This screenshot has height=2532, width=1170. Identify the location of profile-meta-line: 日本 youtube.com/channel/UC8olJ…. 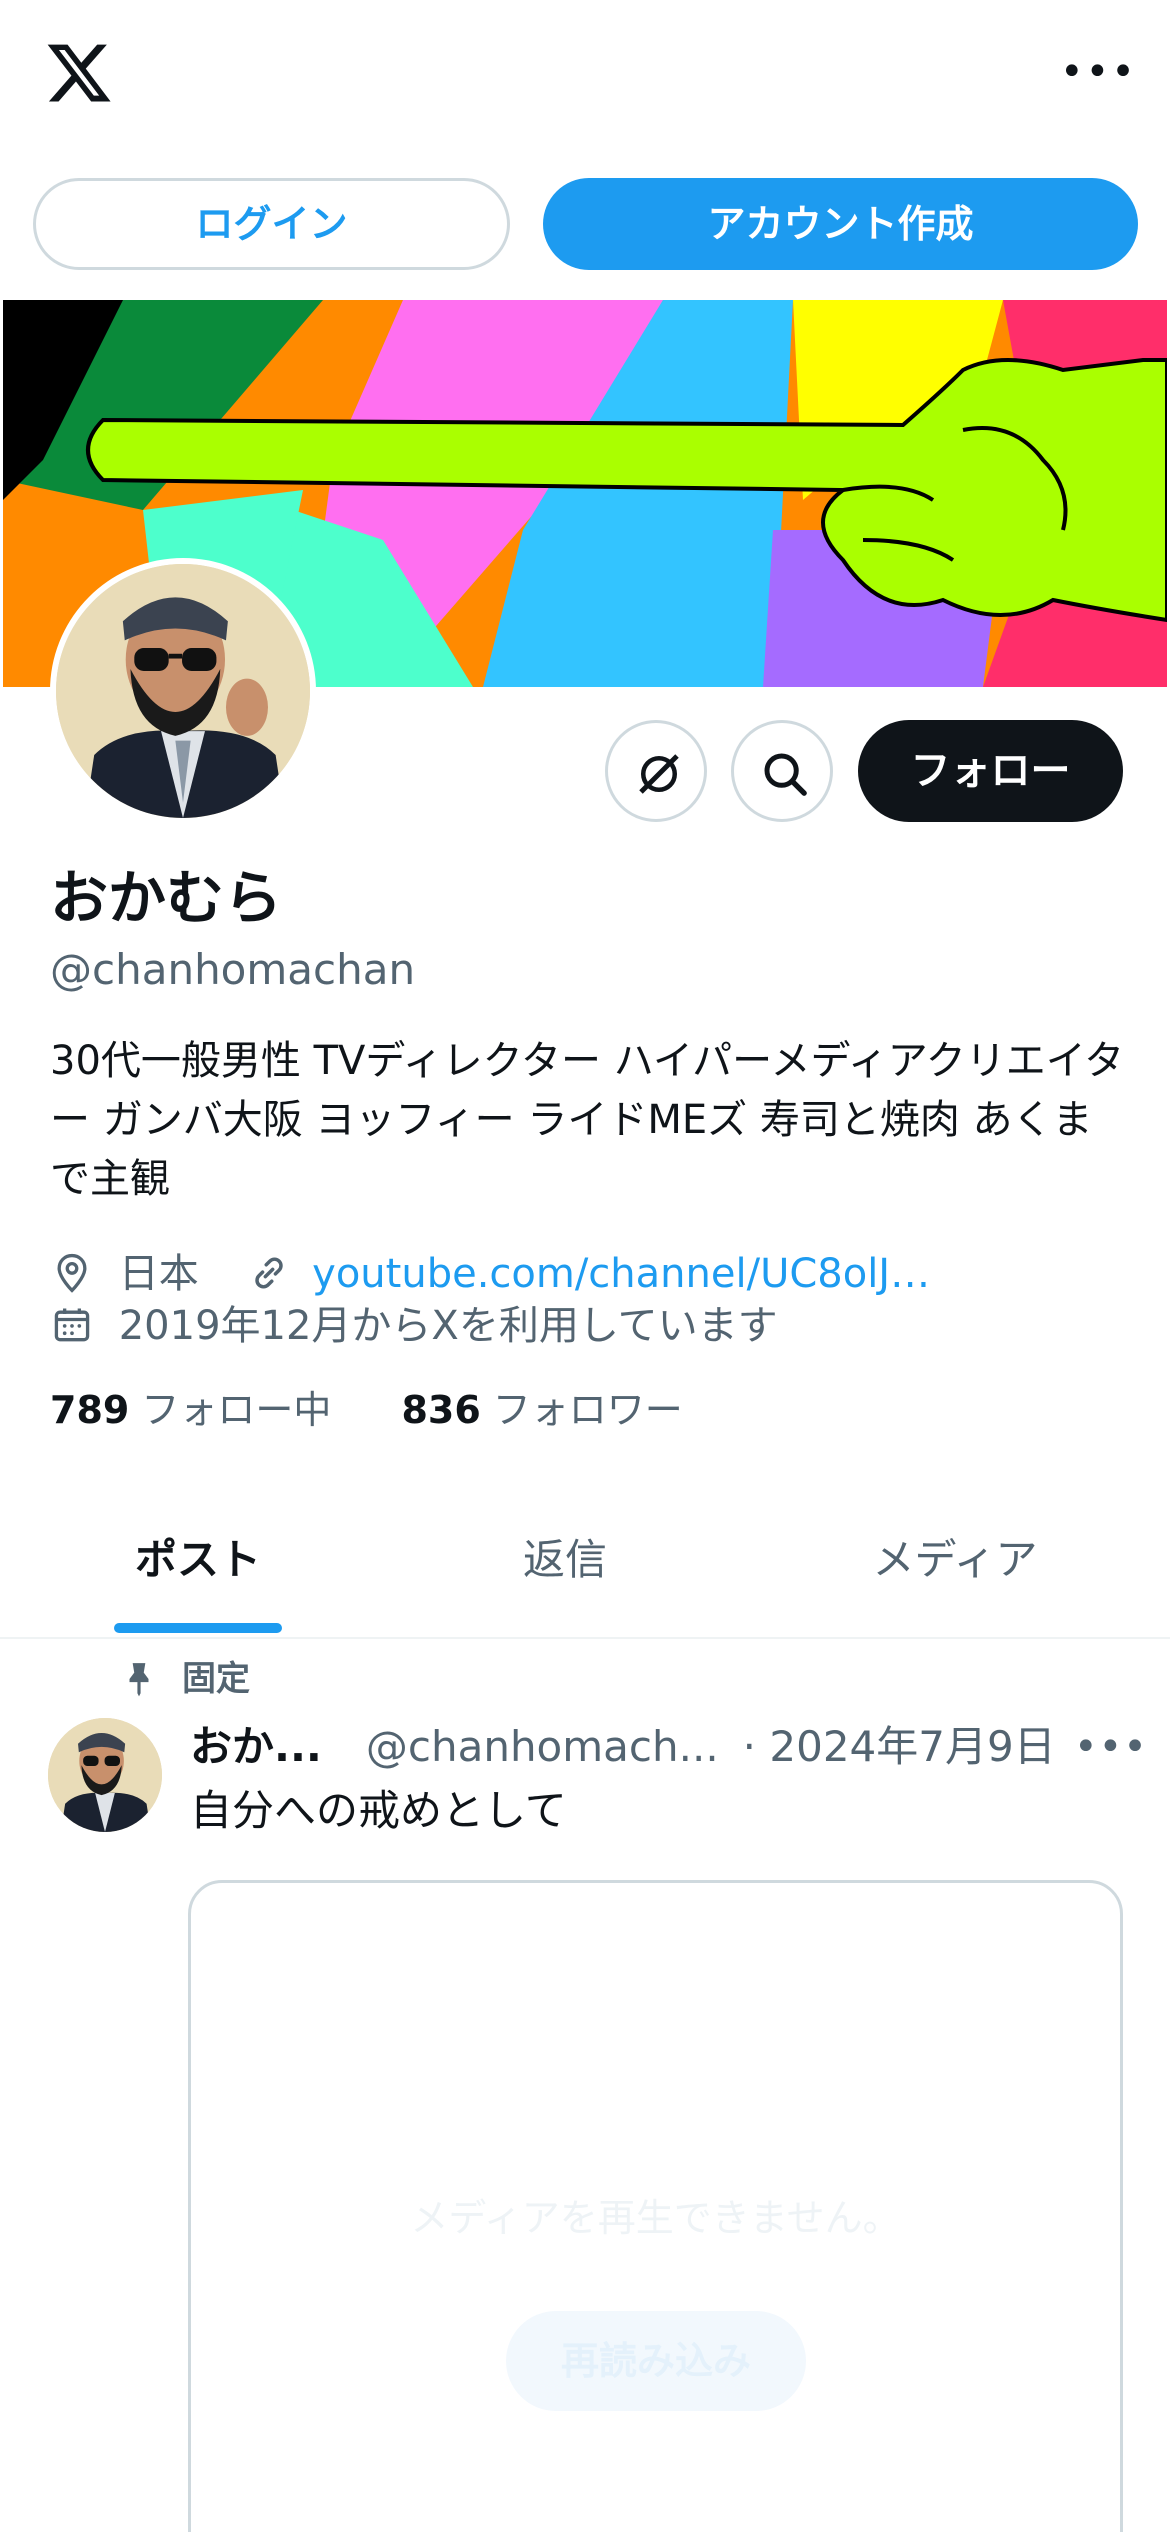
(490, 1274).